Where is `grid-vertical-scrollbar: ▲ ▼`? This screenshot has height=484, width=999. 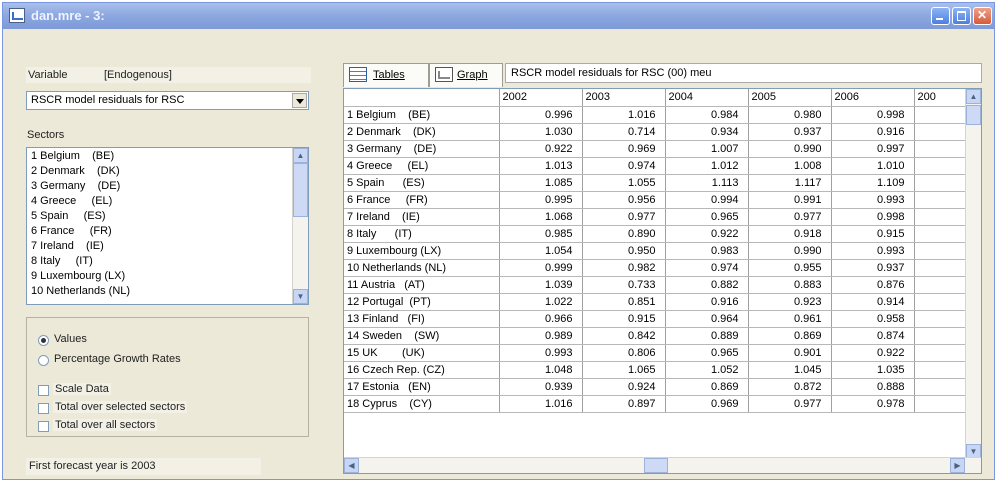
grid-vertical-scrollbar: ▲ ▼ is located at coordinates (973, 274).